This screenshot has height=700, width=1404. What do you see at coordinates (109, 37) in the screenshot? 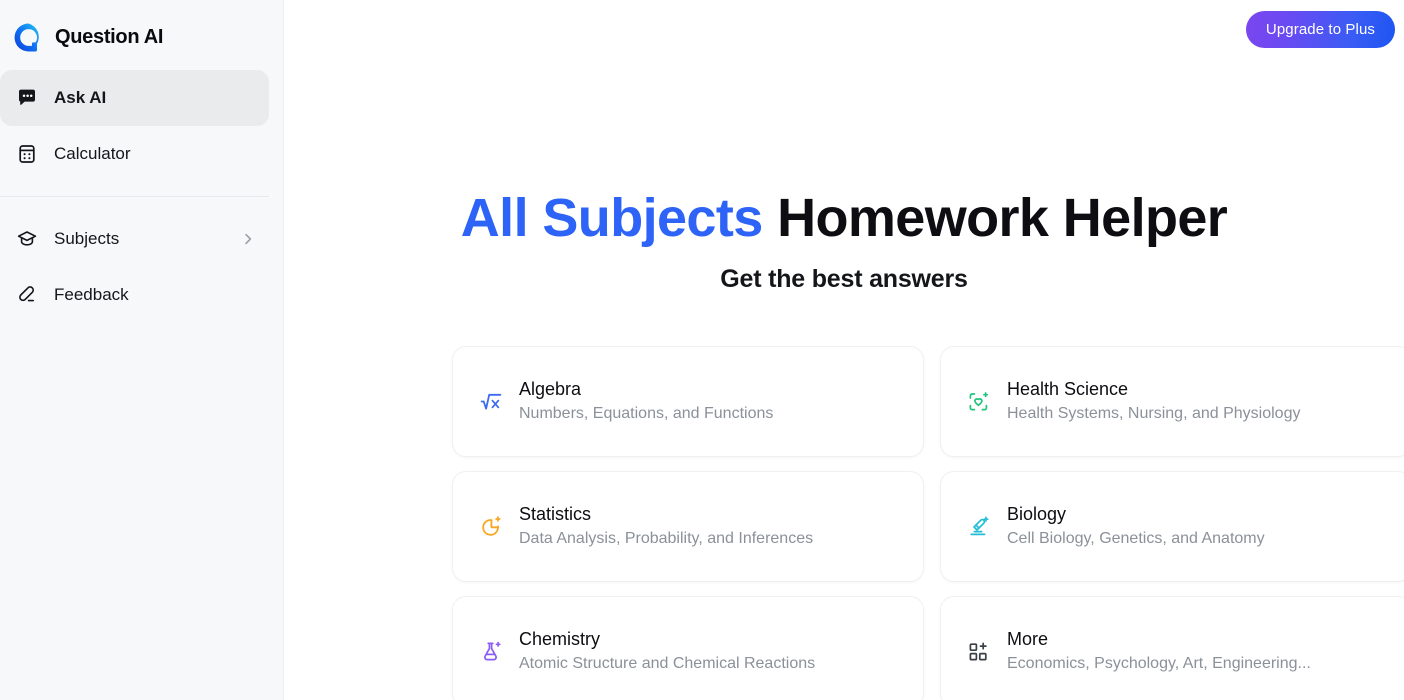
I see `brand-name: Question AI` at bounding box center [109, 37].